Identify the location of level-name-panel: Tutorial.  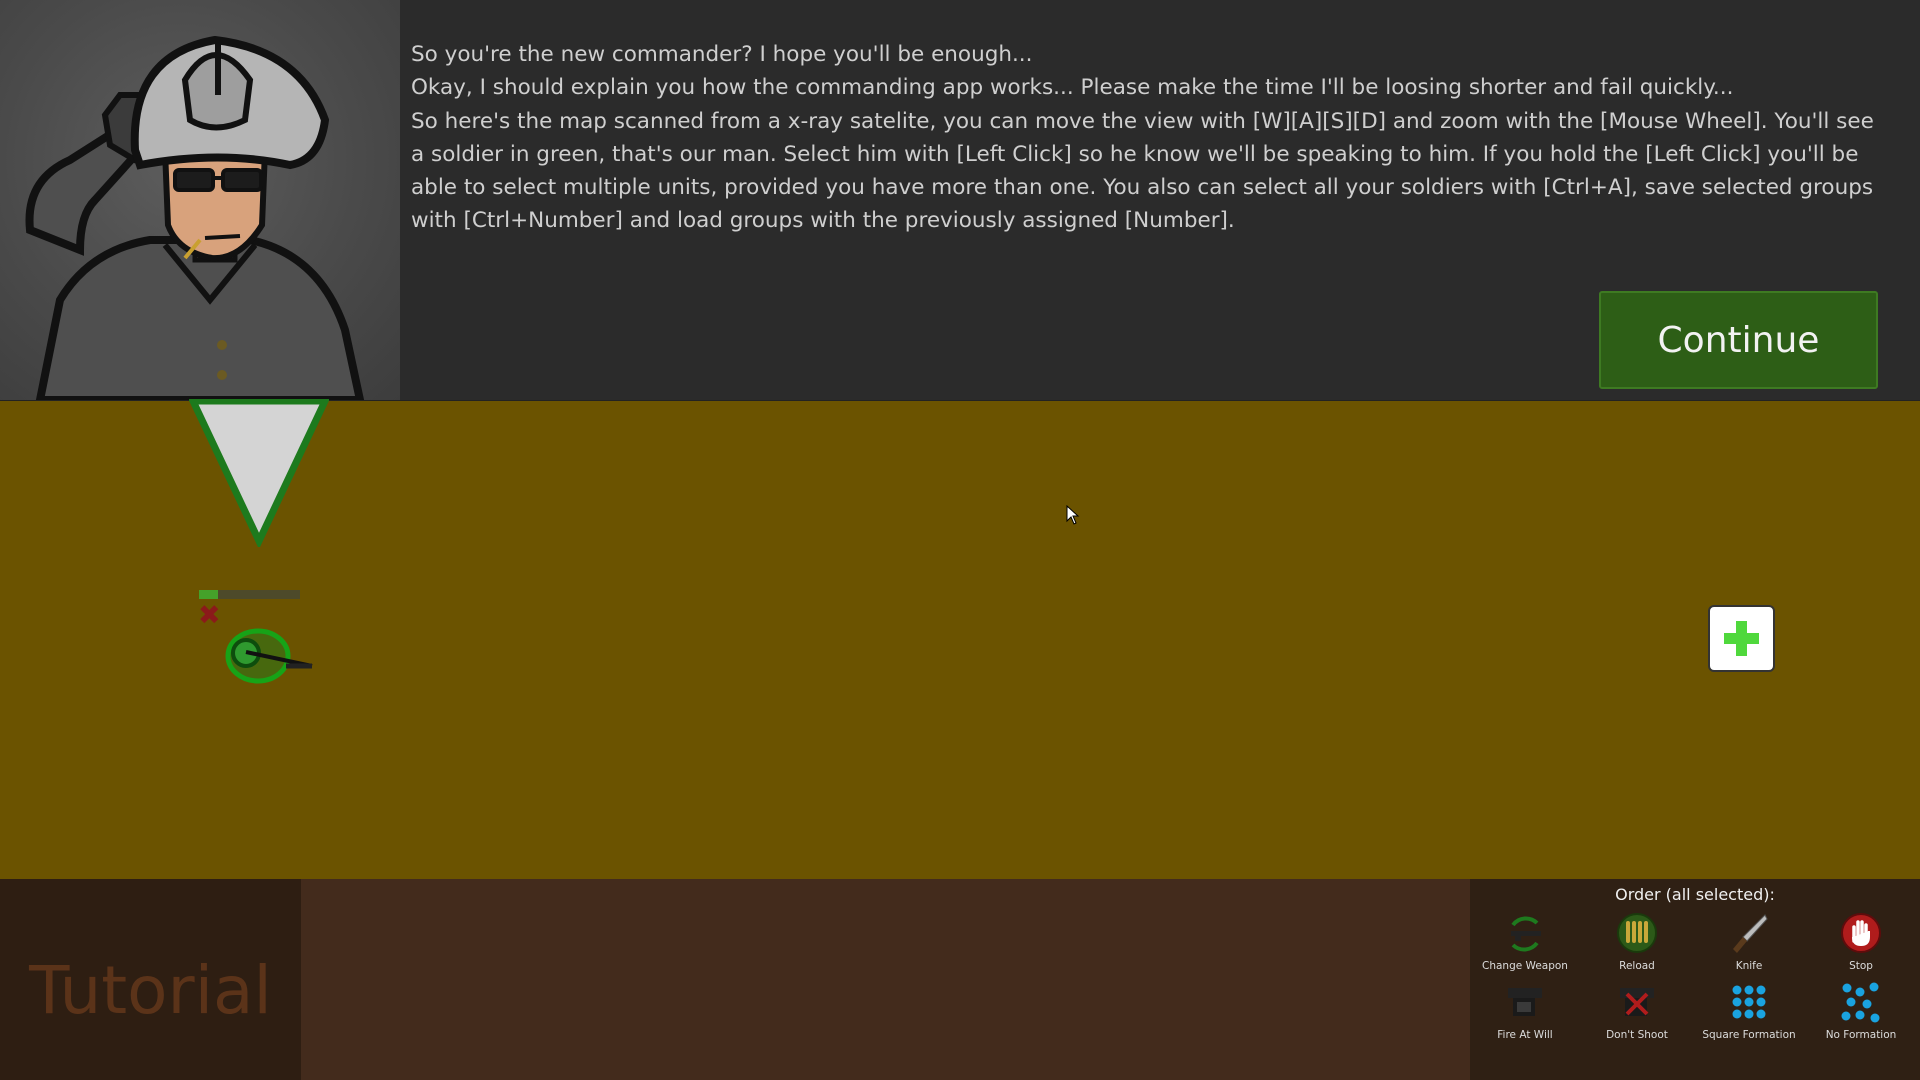
(150, 979).